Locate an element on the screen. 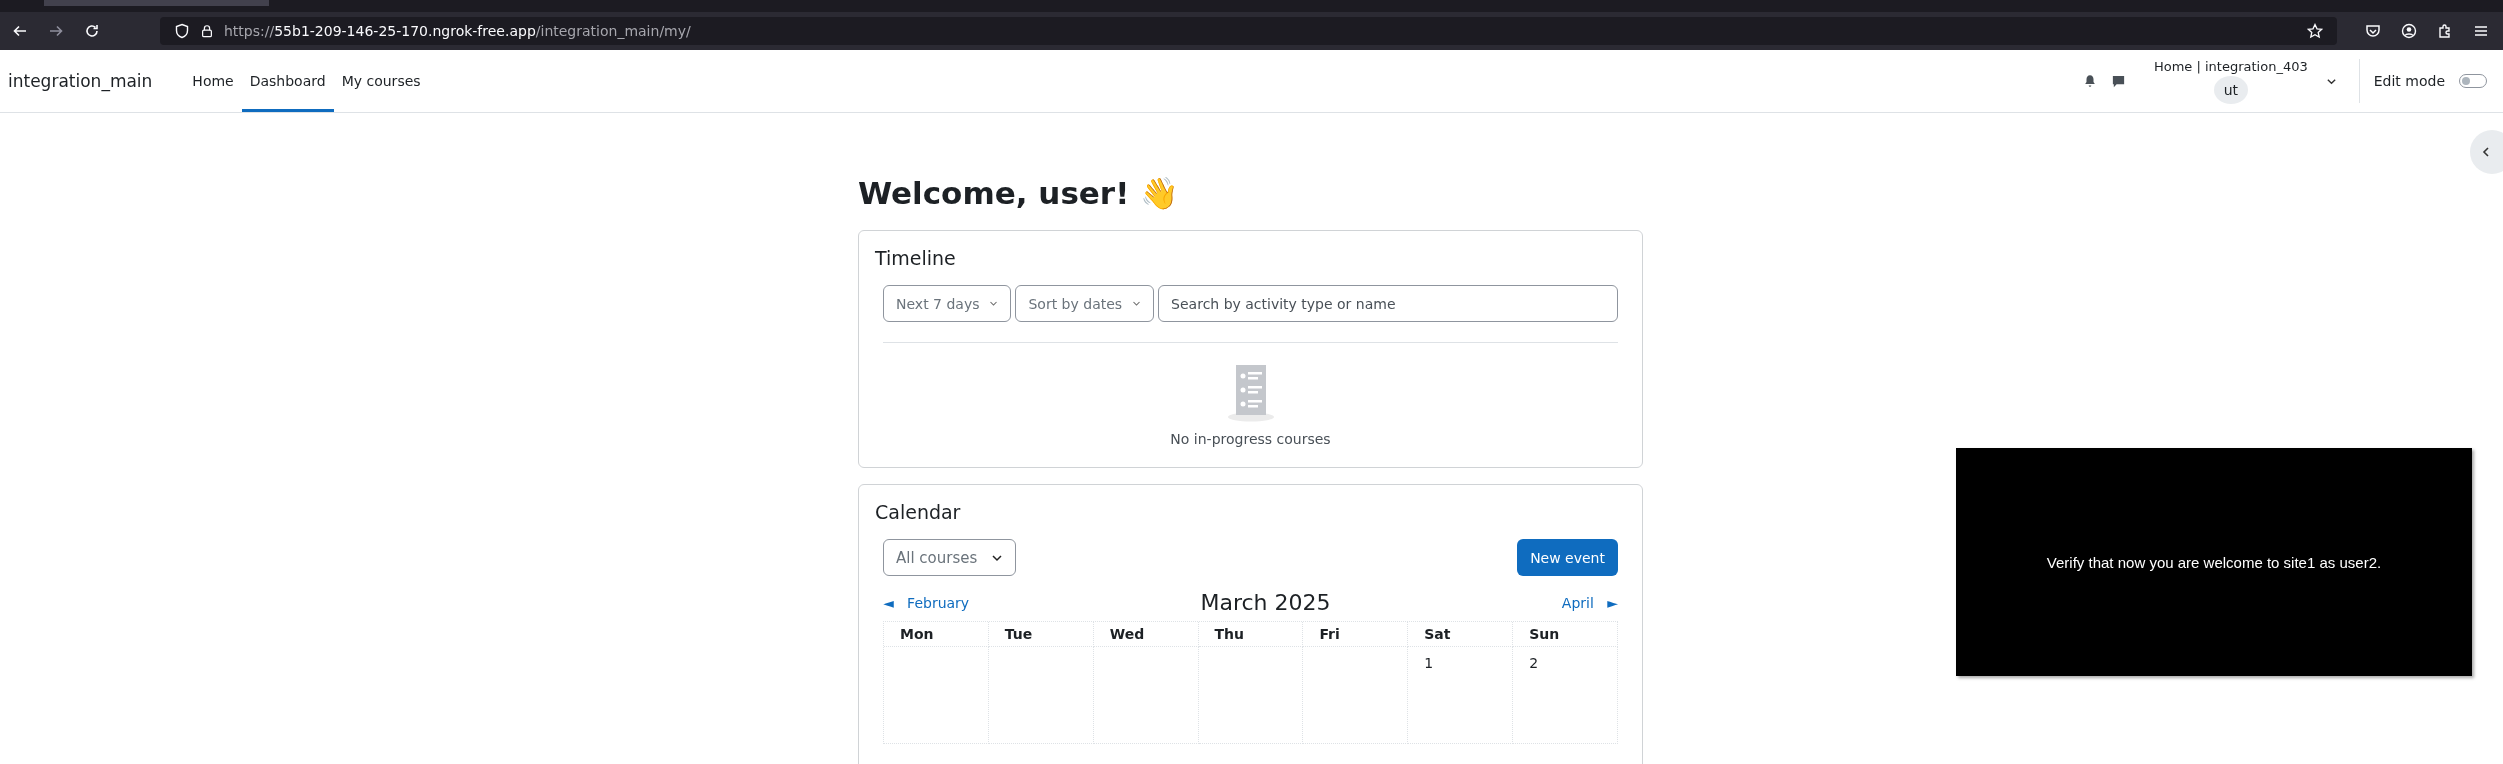  drawer-toggle-button is located at coordinates (2486, 152).